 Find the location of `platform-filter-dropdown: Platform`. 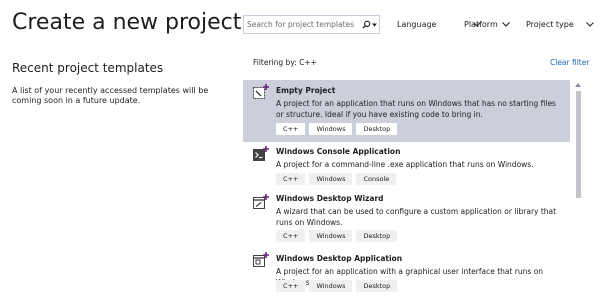

platform-filter-dropdown: Platform is located at coordinates (487, 24).